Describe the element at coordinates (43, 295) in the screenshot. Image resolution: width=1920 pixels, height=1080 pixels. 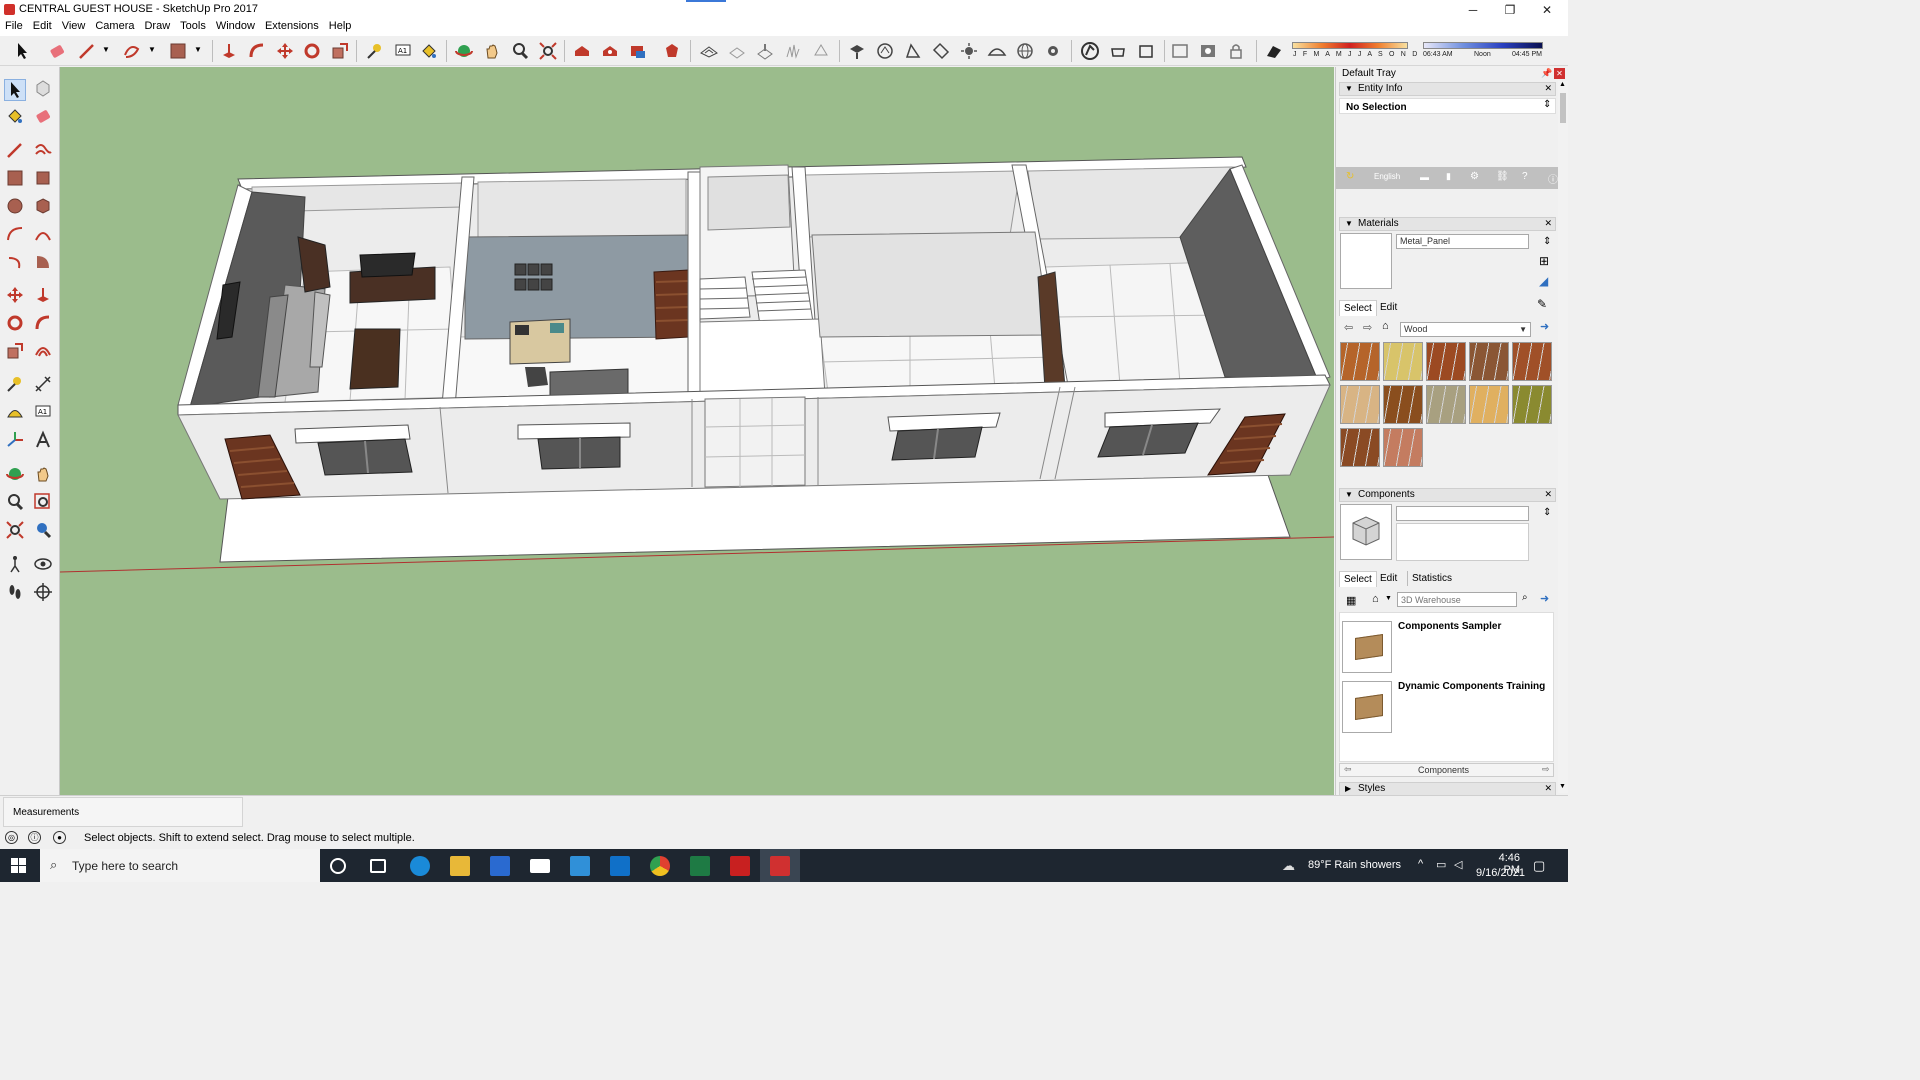
I see `push-pull-icon` at that location.